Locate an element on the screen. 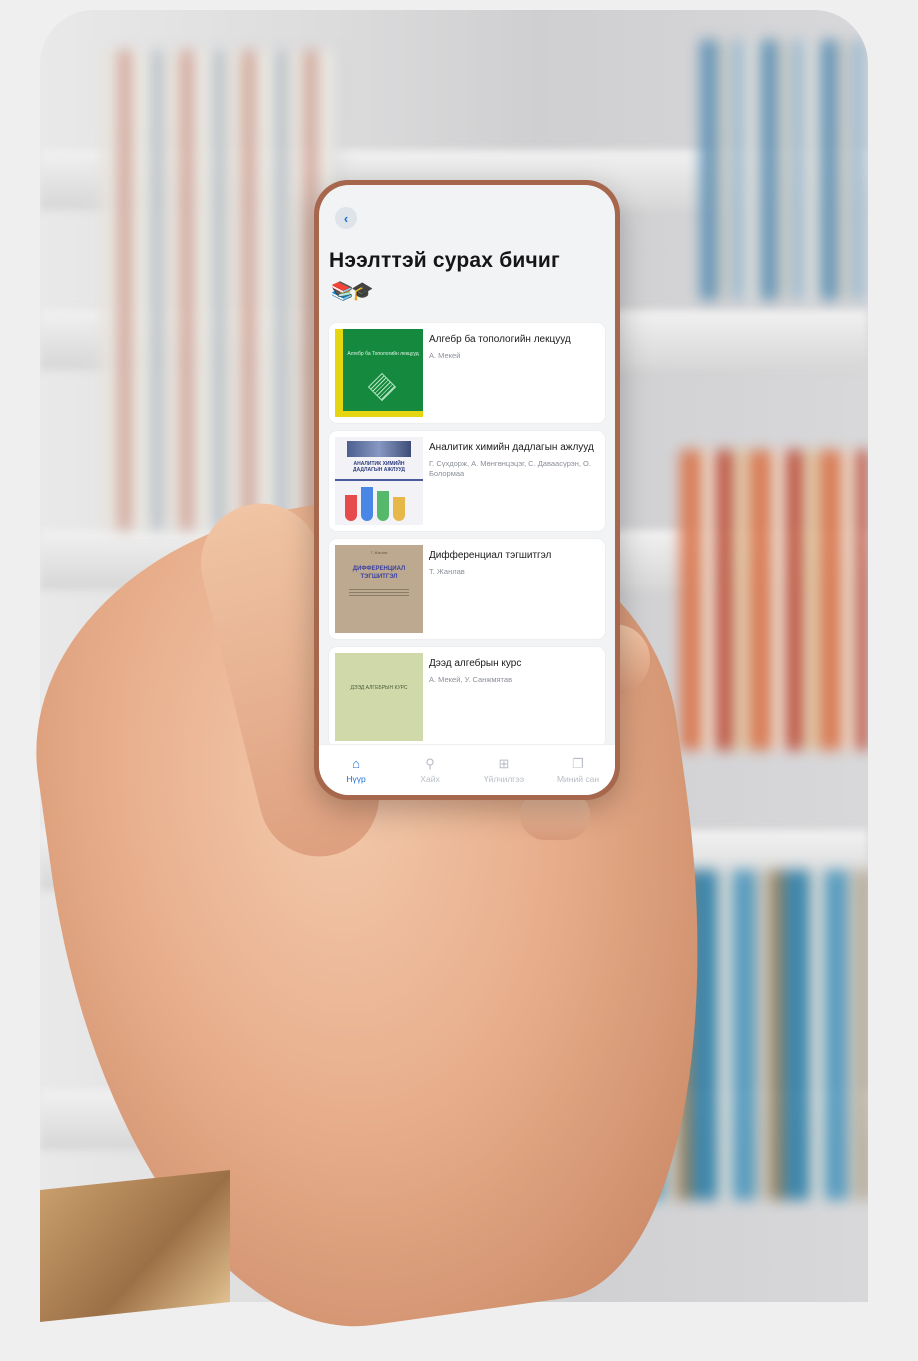 Image resolution: width=918 pixels, height=1361 pixels. book-cover: ДЭЭД АЛГЕБРЫН КУРС is located at coordinates (379, 697).